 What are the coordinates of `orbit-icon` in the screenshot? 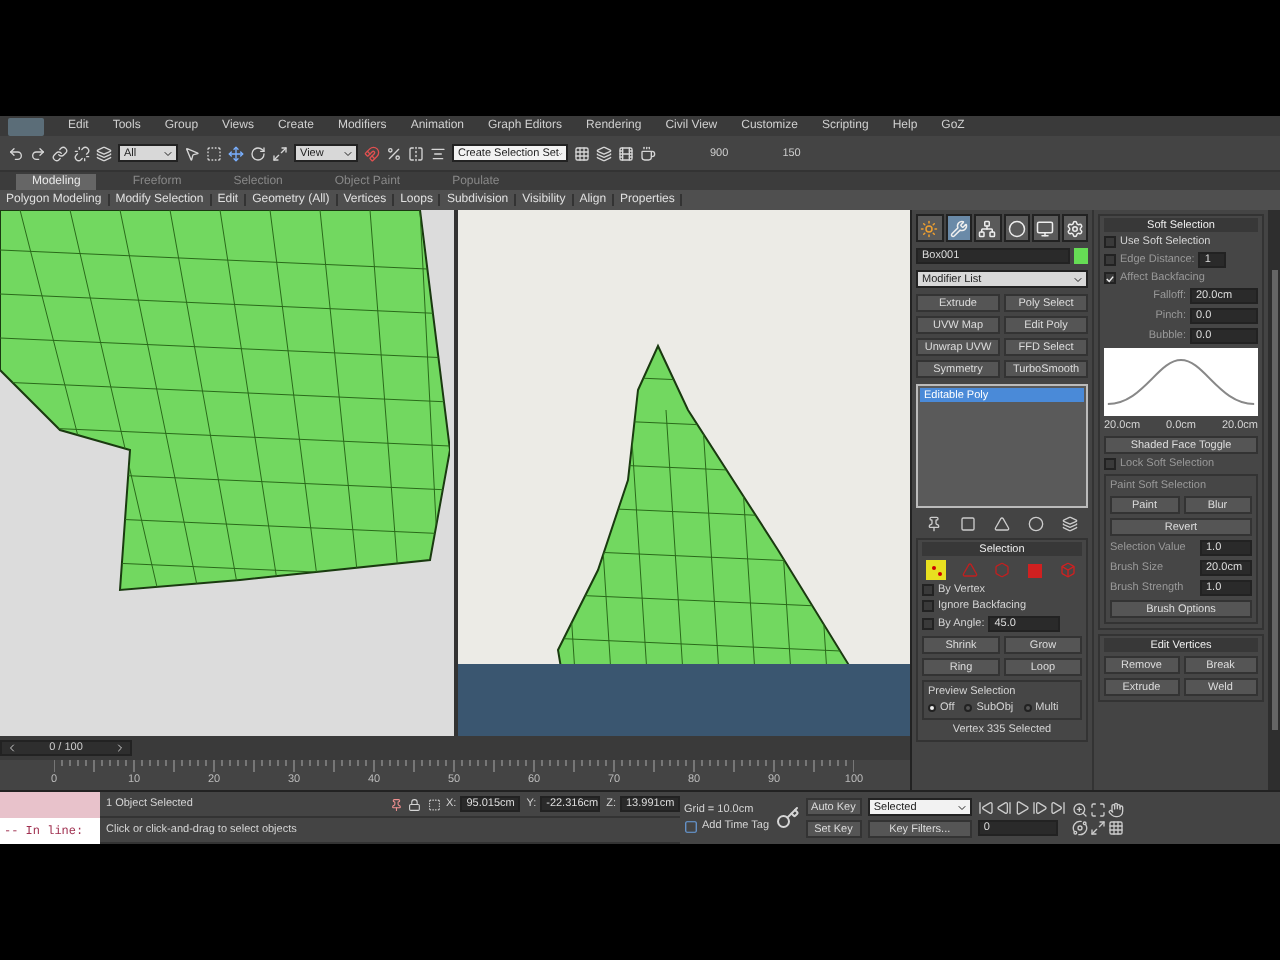 It's located at (1079, 827).